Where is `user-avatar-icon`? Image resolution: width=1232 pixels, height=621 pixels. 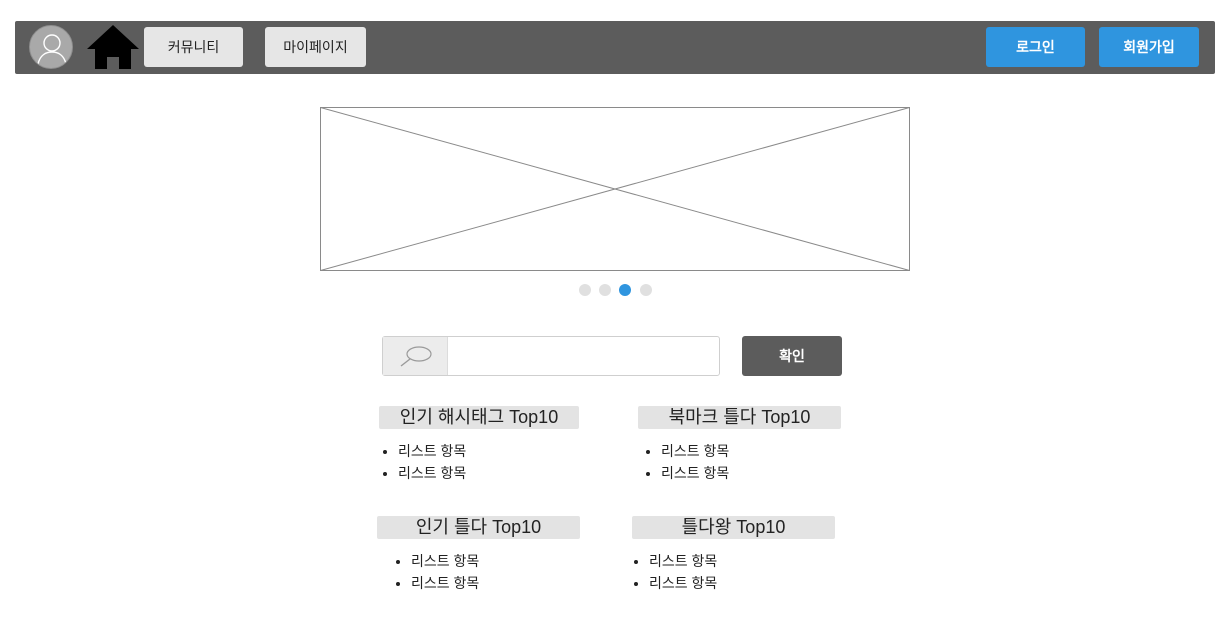 user-avatar-icon is located at coordinates (51, 47).